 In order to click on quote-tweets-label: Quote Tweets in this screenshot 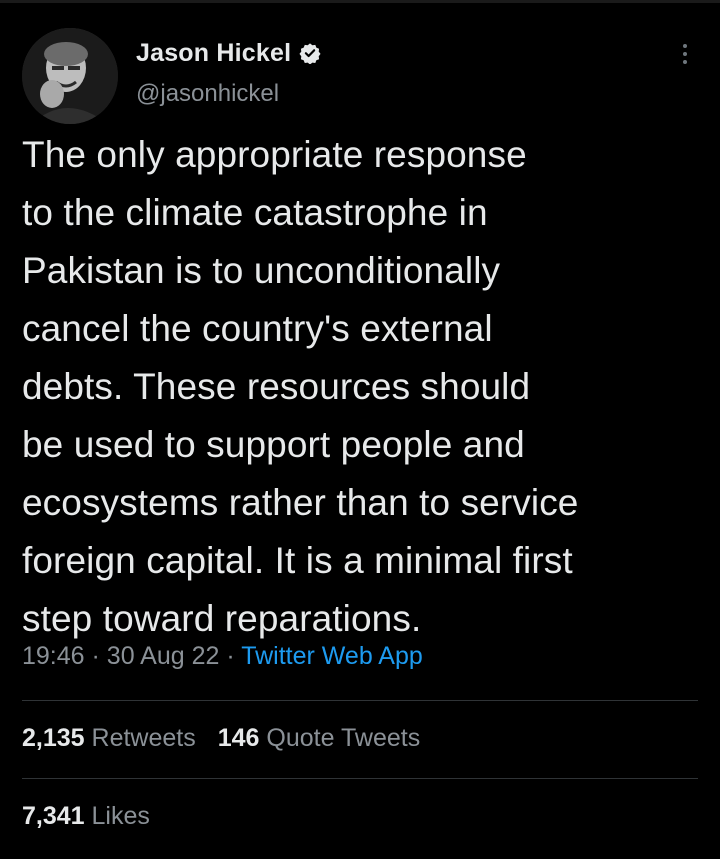, I will do `click(343, 738)`.